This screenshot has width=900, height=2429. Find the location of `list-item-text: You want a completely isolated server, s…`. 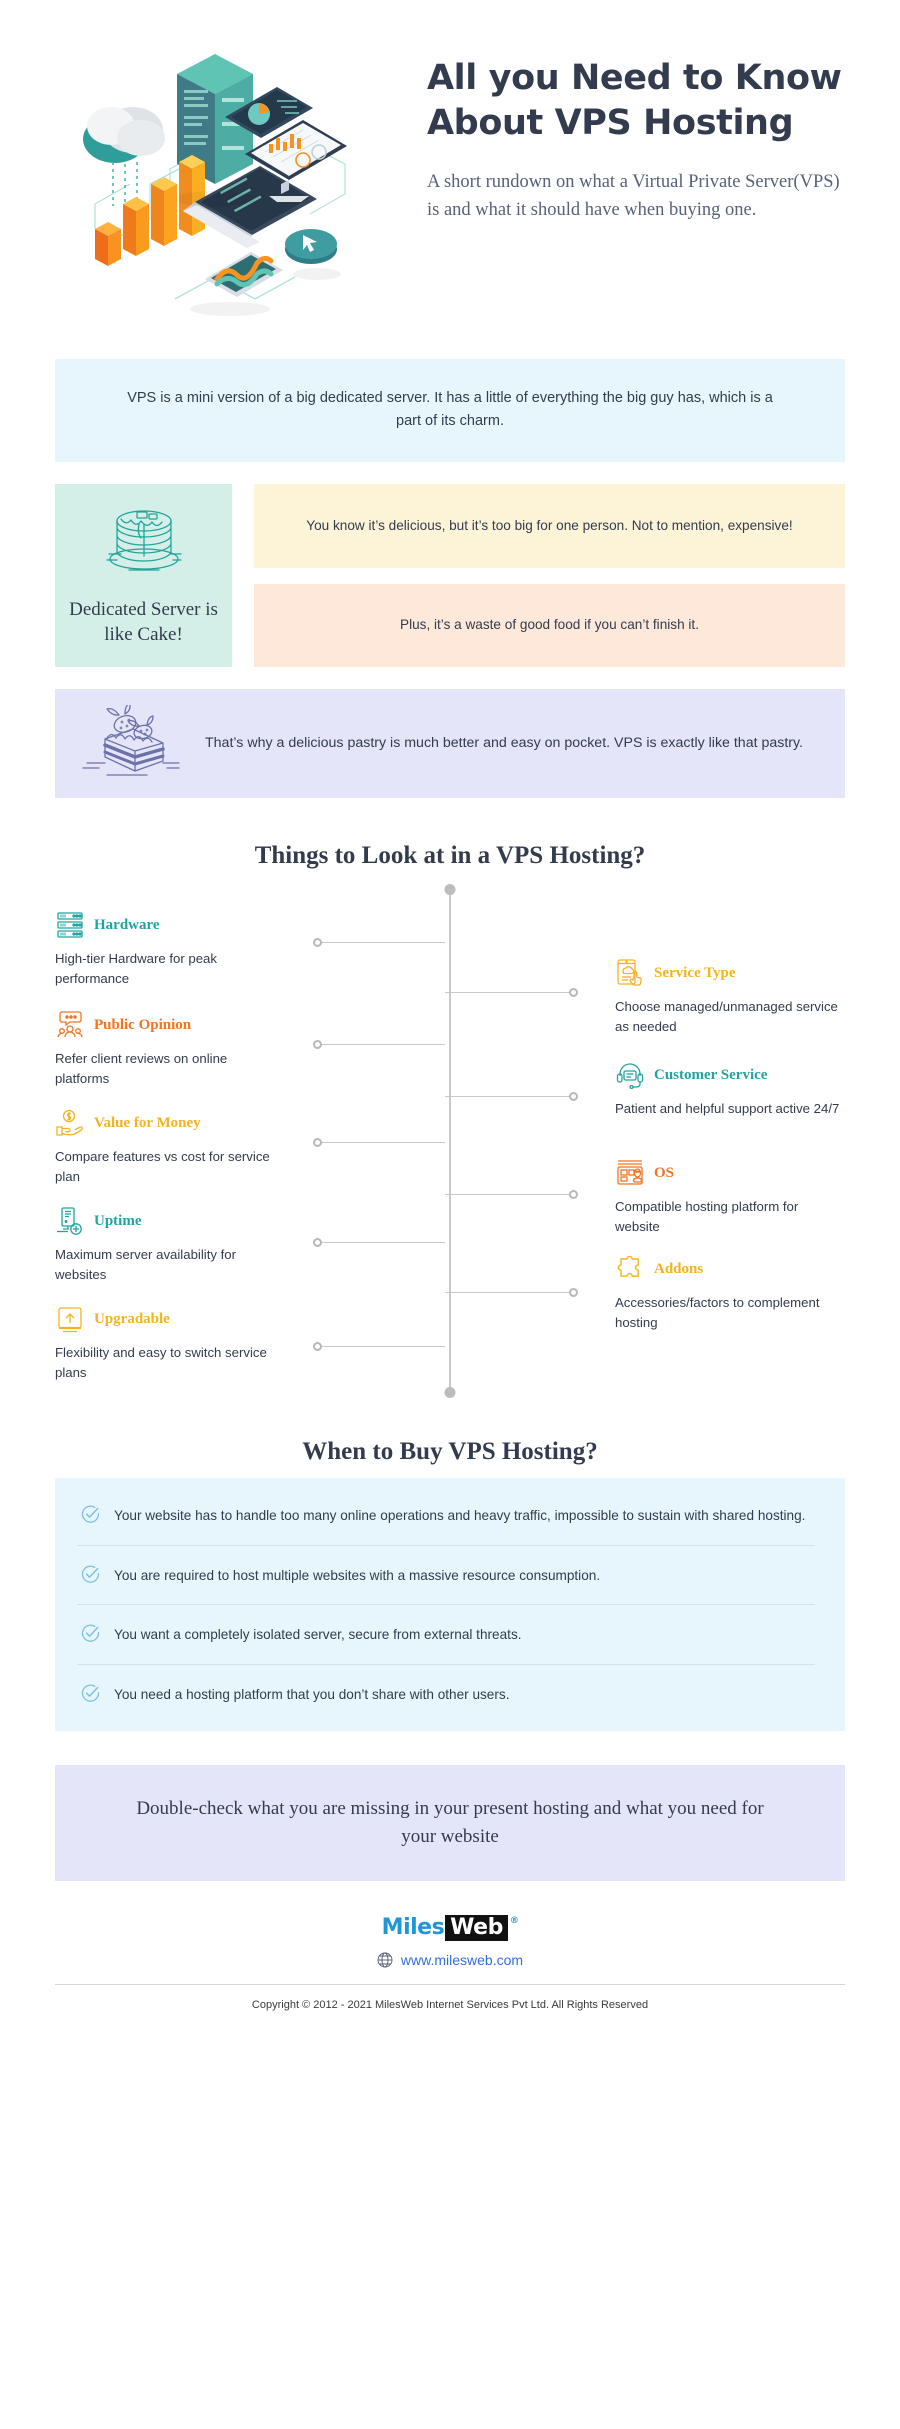

list-item-text: You want a completely isolated server, s… is located at coordinates (318, 1635).